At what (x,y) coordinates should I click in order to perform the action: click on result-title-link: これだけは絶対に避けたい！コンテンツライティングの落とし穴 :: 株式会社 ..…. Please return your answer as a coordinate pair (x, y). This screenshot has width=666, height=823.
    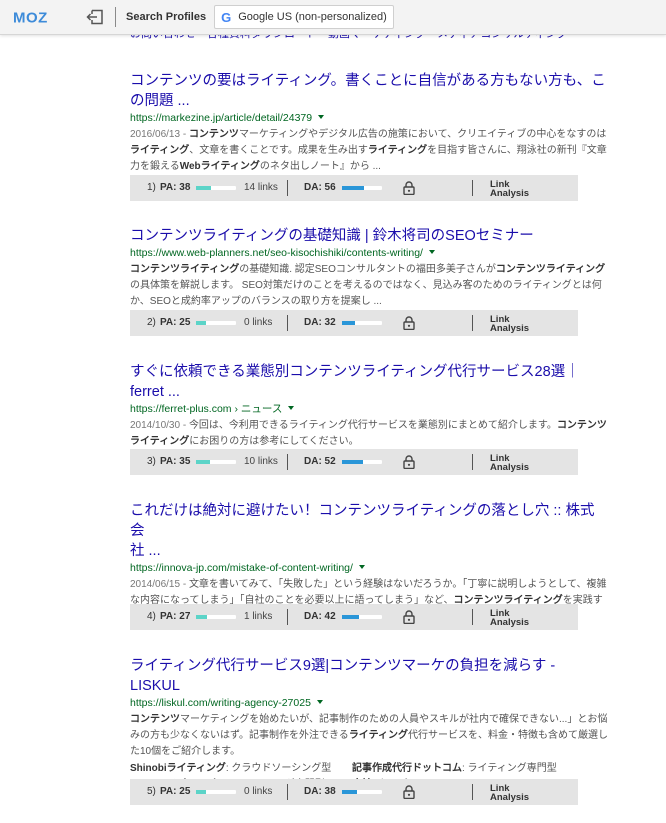
    Looking at the image, I should click on (369, 531).